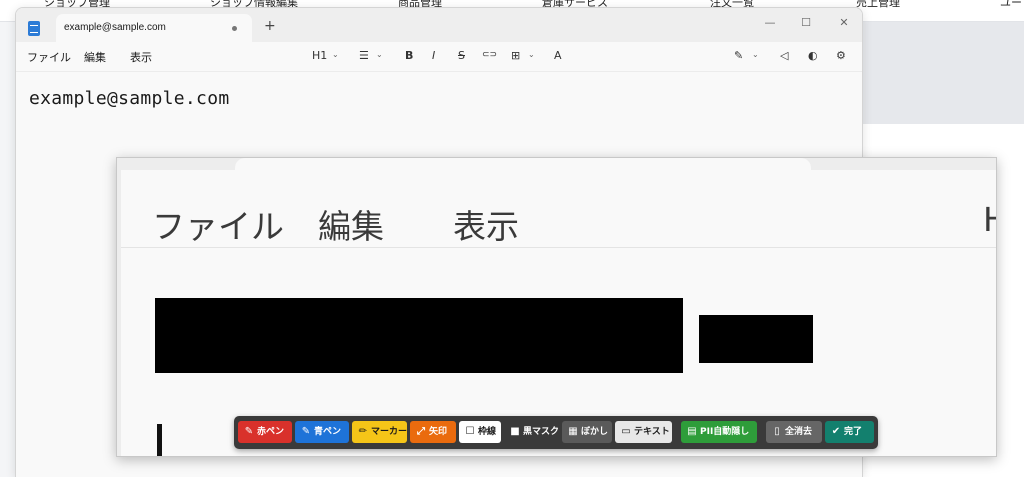  I want to click on preview-menu-edit: 編集, so click(351, 226).